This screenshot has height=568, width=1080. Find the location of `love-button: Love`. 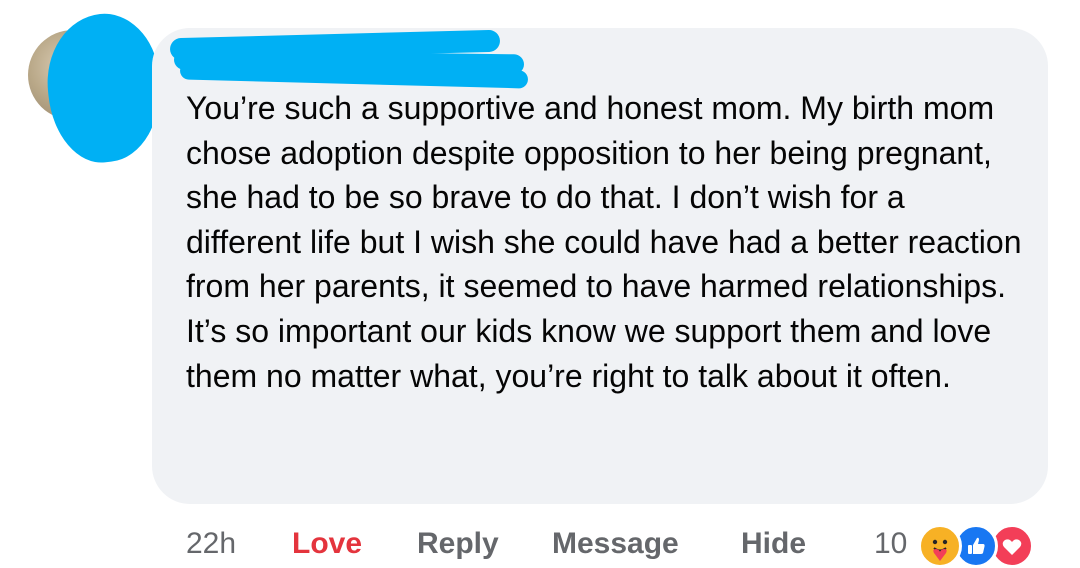

love-button: Love is located at coordinates (327, 544).